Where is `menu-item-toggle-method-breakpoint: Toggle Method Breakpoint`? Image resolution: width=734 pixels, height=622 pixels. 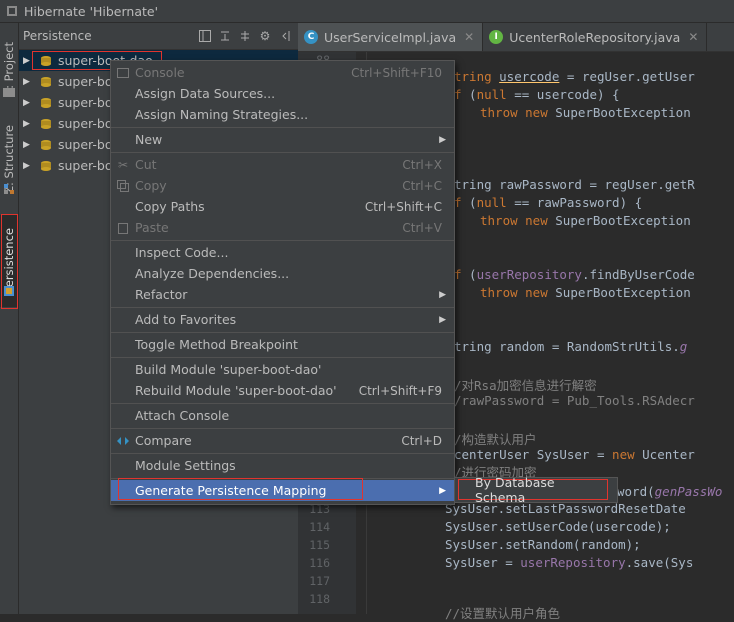 menu-item-toggle-method-breakpoint: Toggle Method Breakpoint is located at coordinates (282, 344).